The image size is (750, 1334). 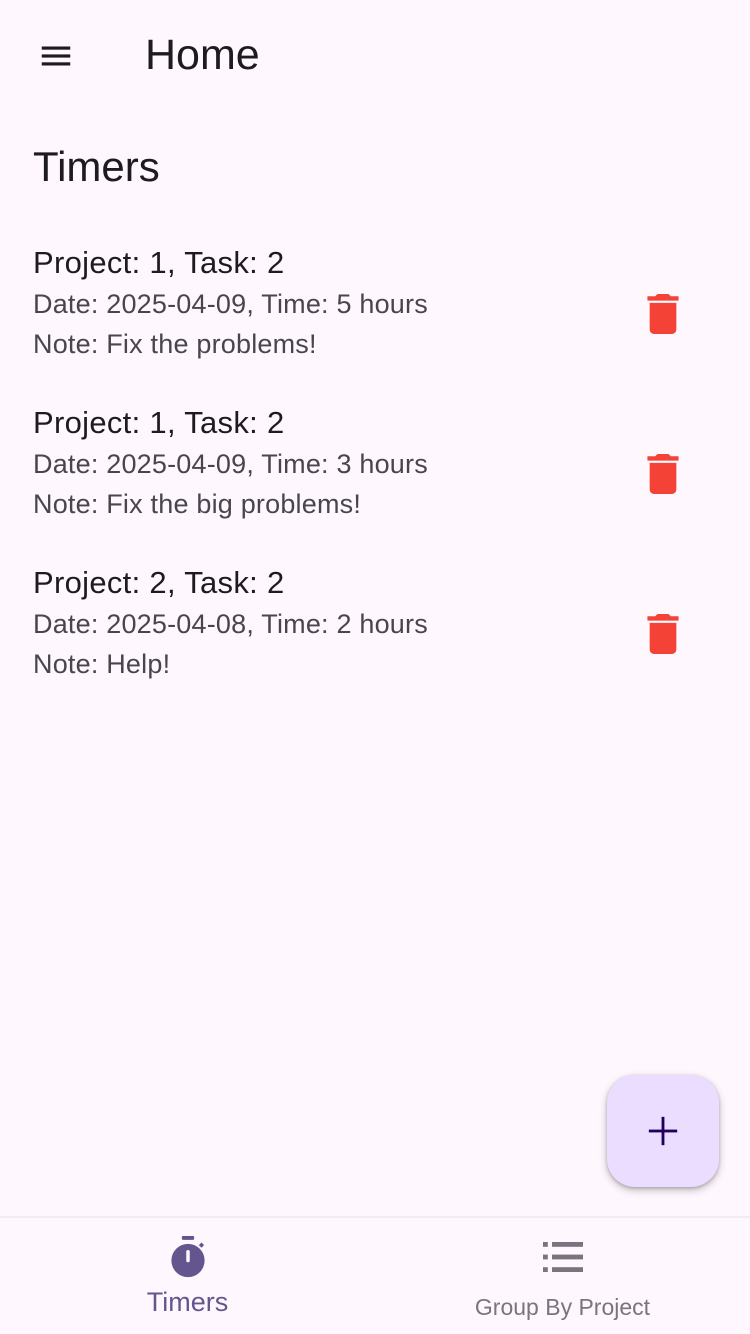 What do you see at coordinates (562, 1276) in the screenshot?
I see `nav-item-group-by-project: Group By Project` at bounding box center [562, 1276].